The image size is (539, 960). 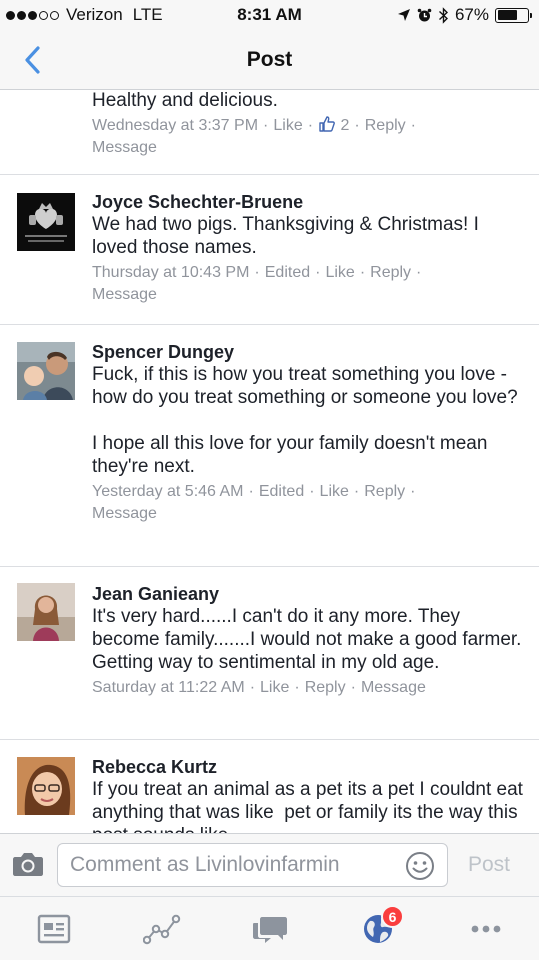 I want to click on bluetooth-icon, so click(x=443, y=15).